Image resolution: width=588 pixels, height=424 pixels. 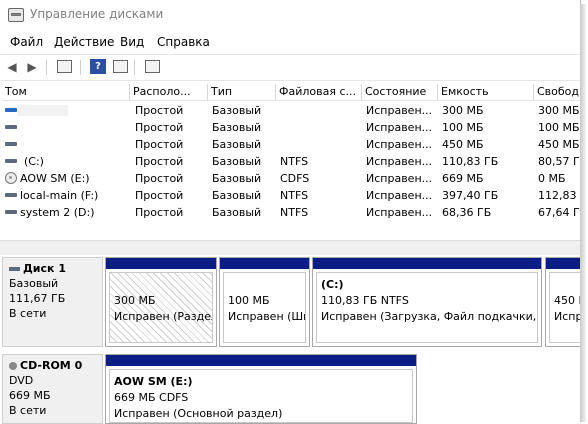 I want to click on menu-file: Файл, so click(x=26, y=42).